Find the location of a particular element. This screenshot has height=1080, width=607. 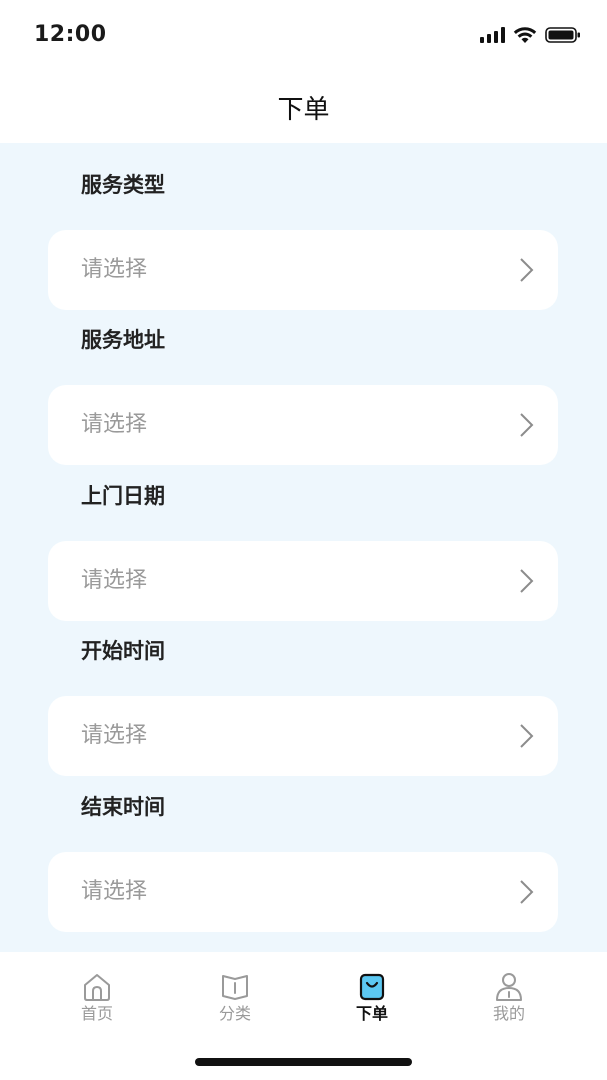

visit-date-select: 请选择 is located at coordinates (303, 581).